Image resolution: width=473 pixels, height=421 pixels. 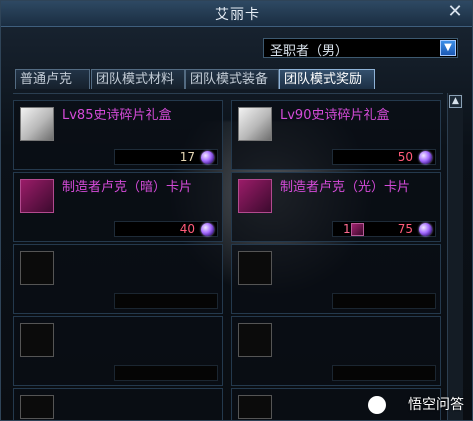 I want to click on wukong-logo-icon, so click(x=377, y=405).